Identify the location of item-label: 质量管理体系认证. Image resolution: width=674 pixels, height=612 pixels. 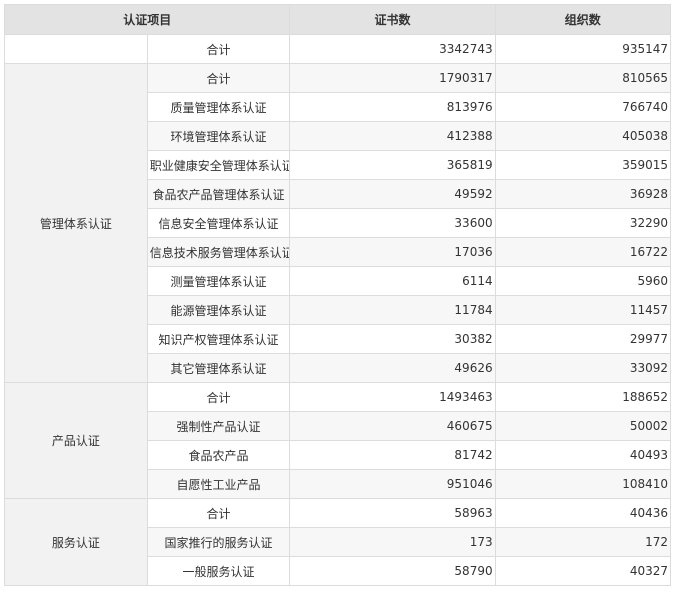
(218, 107).